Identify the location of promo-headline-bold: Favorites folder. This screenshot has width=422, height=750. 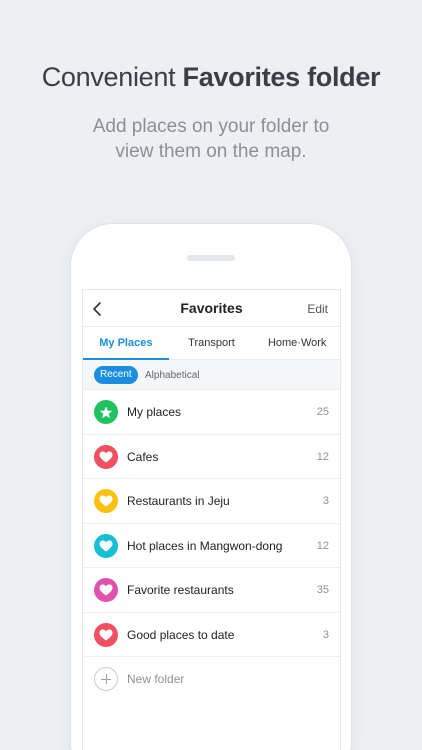
(281, 77).